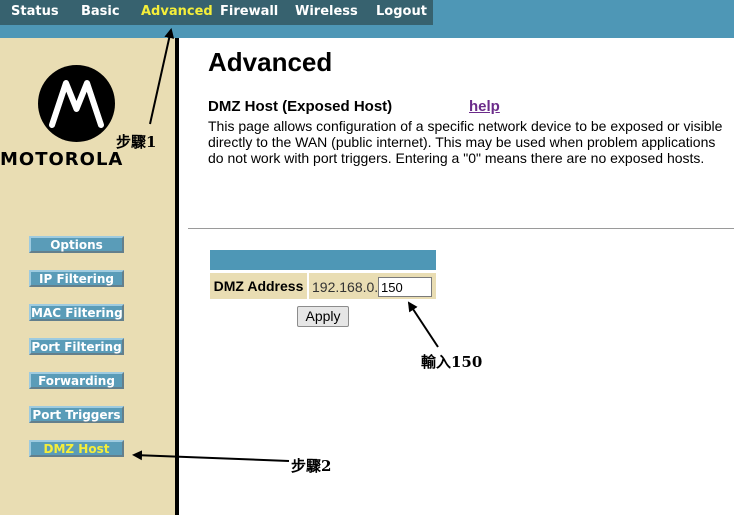 This screenshot has width=734, height=515. I want to click on step2-arrow, so click(211, 456).